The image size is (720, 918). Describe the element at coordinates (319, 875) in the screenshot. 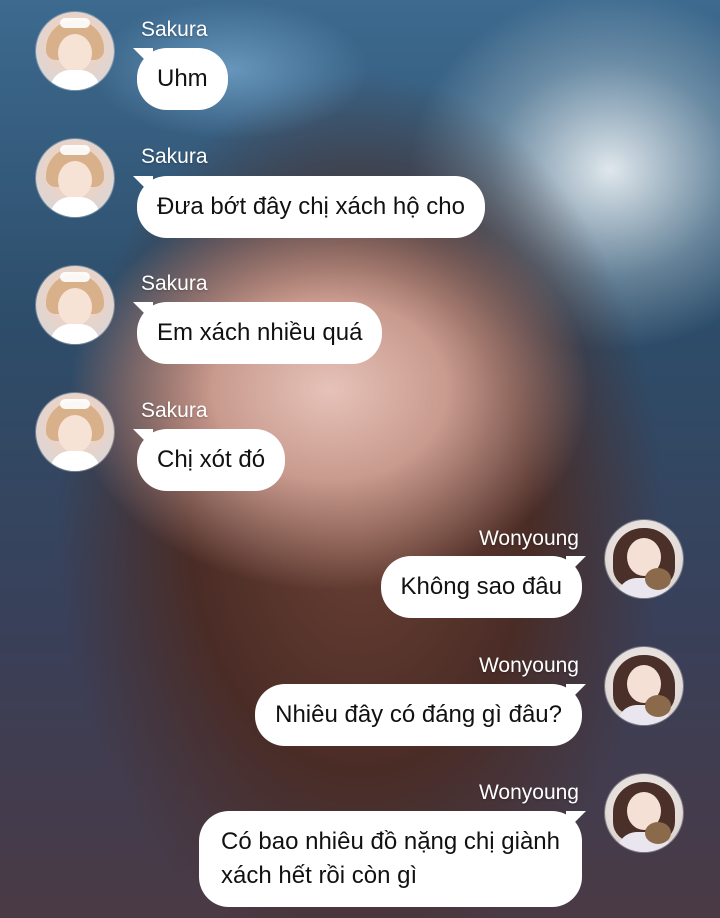

I see `message-line: xách hết rồi còn gì` at that location.